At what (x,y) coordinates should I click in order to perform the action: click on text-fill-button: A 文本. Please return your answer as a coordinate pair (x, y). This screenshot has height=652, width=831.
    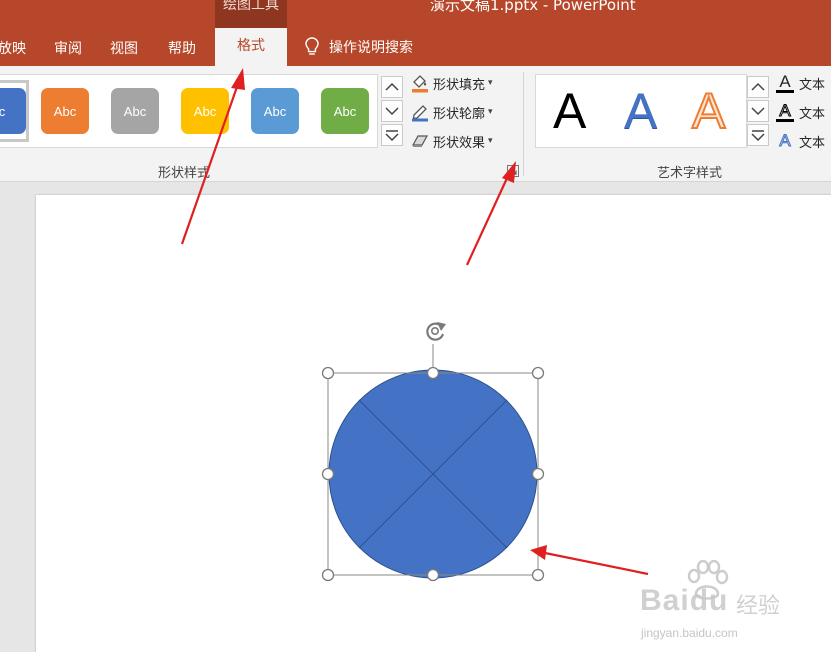
    Looking at the image, I should click on (800, 83).